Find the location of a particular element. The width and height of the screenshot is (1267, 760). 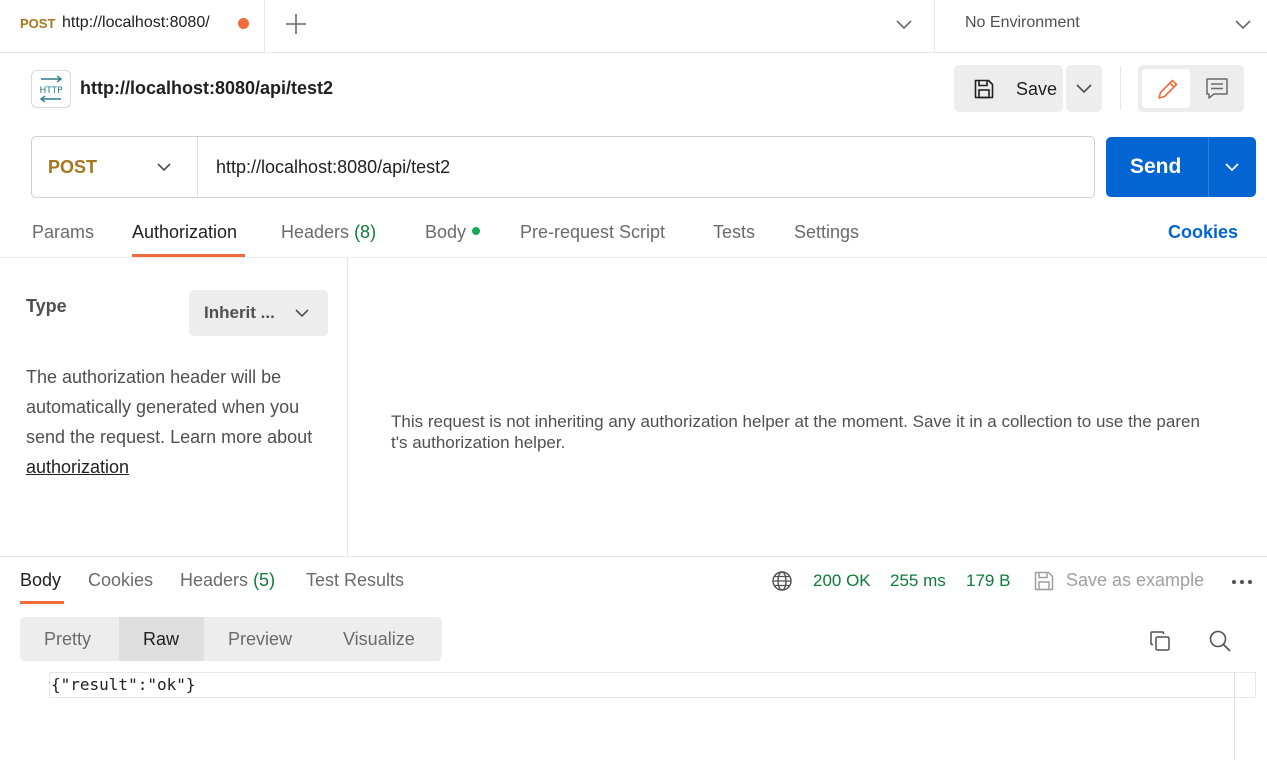

send-button-divider is located at coordinates (1208, 167).